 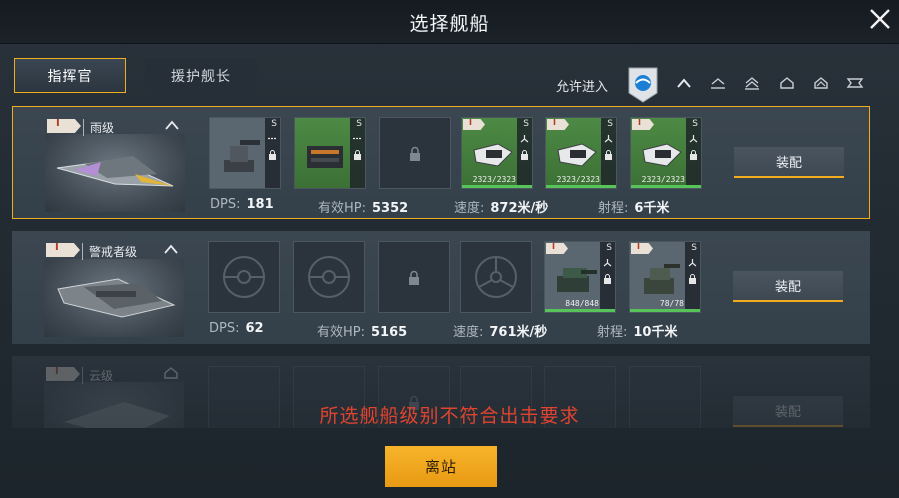 What do you see at coordinates (115, 173) in the screenshot?
I see `ship-image-rain` at bounding box center [115, 173].